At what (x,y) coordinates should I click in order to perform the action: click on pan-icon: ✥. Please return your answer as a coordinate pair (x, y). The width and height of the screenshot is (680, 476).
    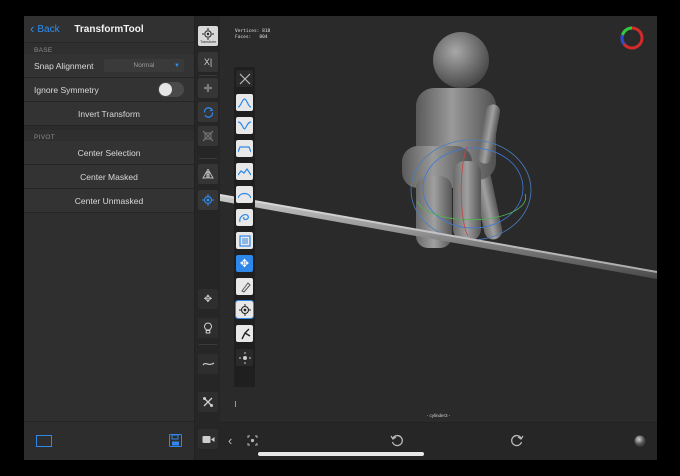
    Looking at the image, I should click on (208, 299).